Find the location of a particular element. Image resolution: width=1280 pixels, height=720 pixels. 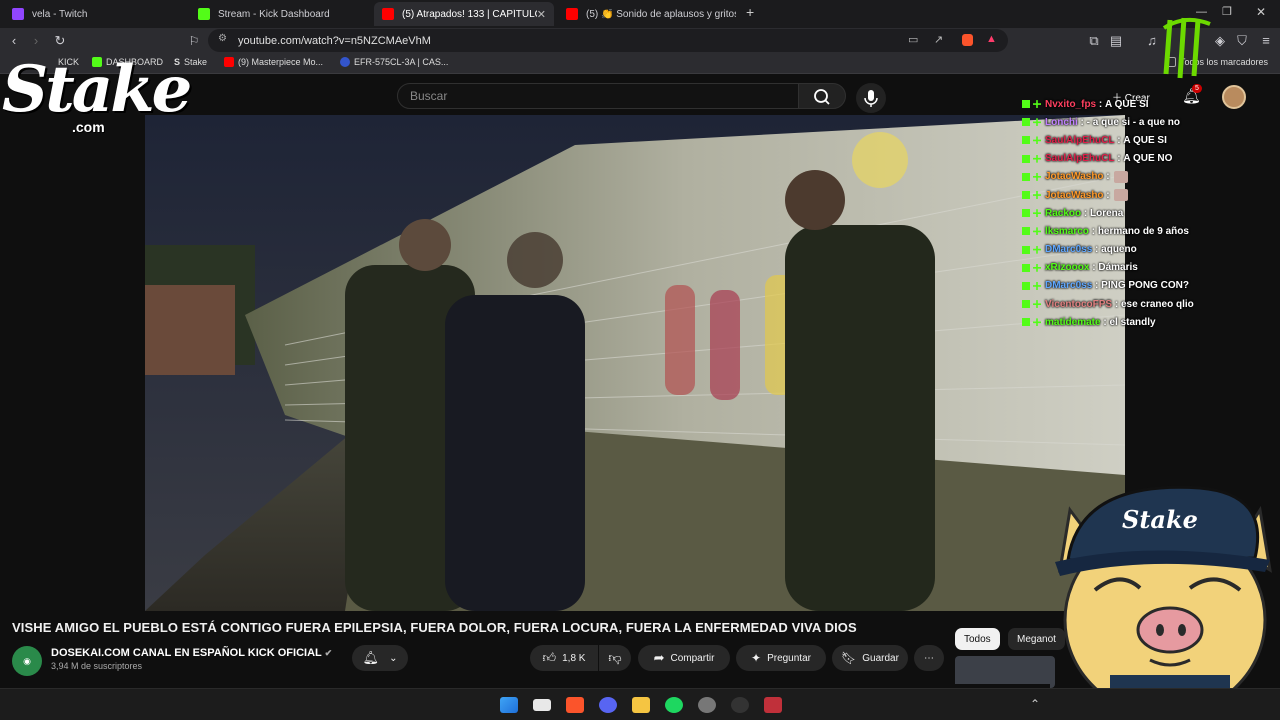

chat-text: aqueno is located at coordinates (1119, 250).